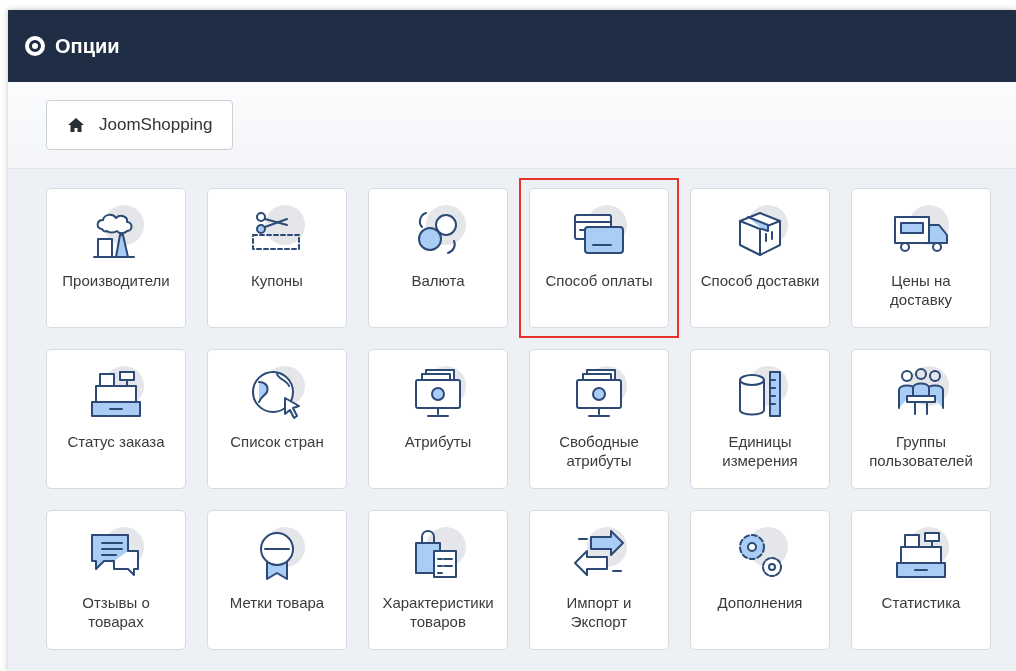  Describe the element at coordinates (438, 441) in the screenshot. I see `tile-label: Атрибуты` at that location.